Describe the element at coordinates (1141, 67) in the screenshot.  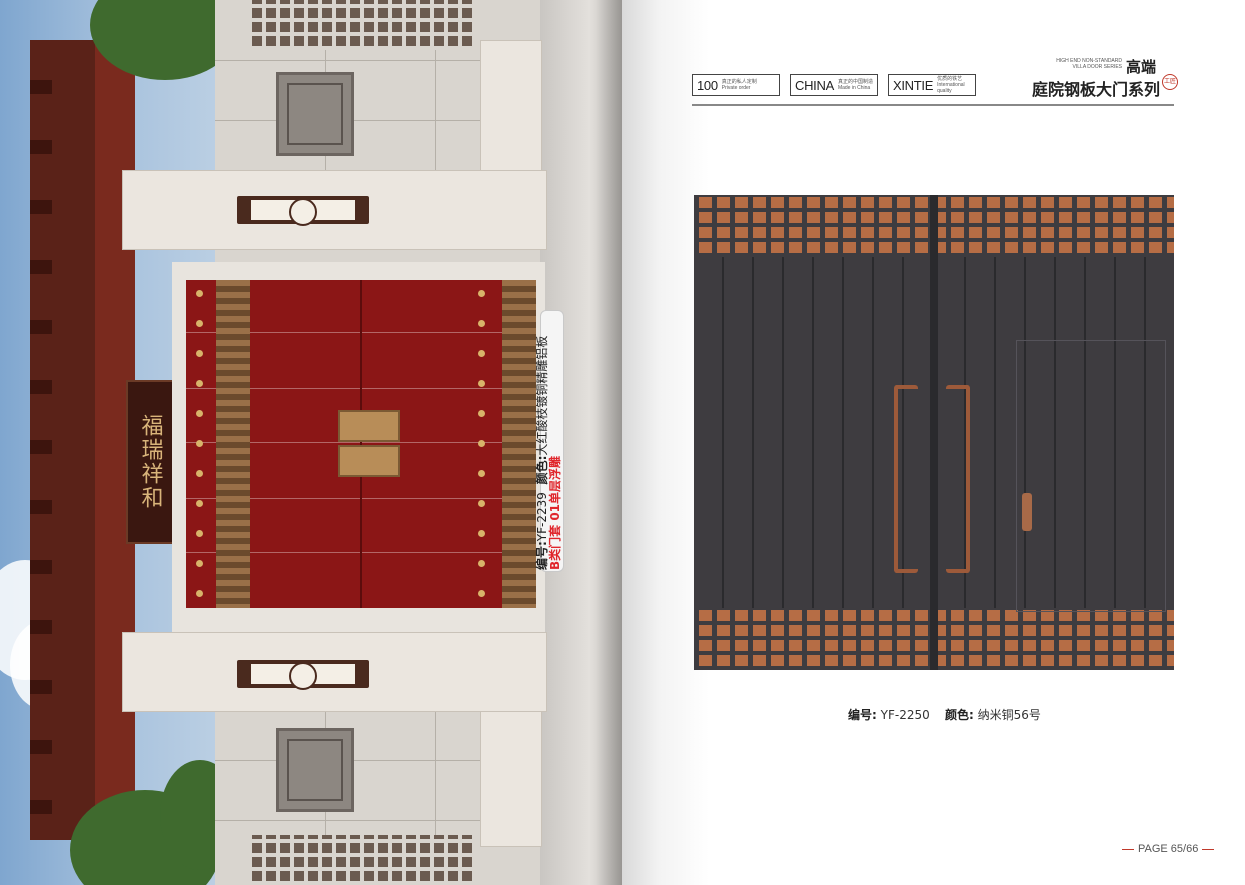
I see `brand-gaoduan: 高端` at that location.